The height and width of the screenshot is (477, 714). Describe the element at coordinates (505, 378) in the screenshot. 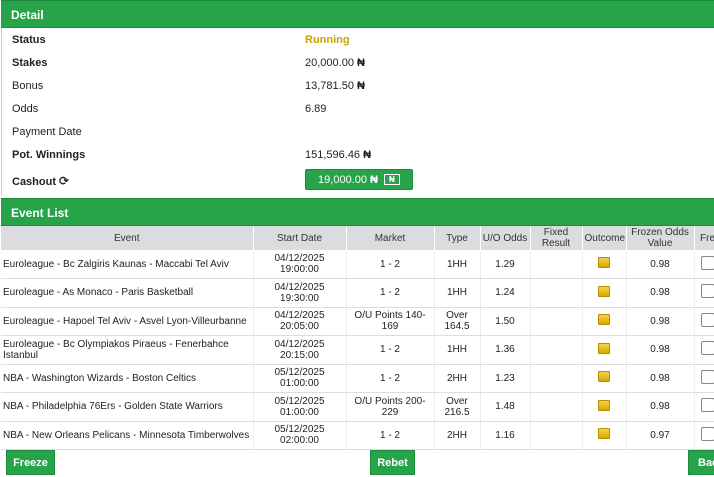

I see `uo-odds: 1.23` at that location.